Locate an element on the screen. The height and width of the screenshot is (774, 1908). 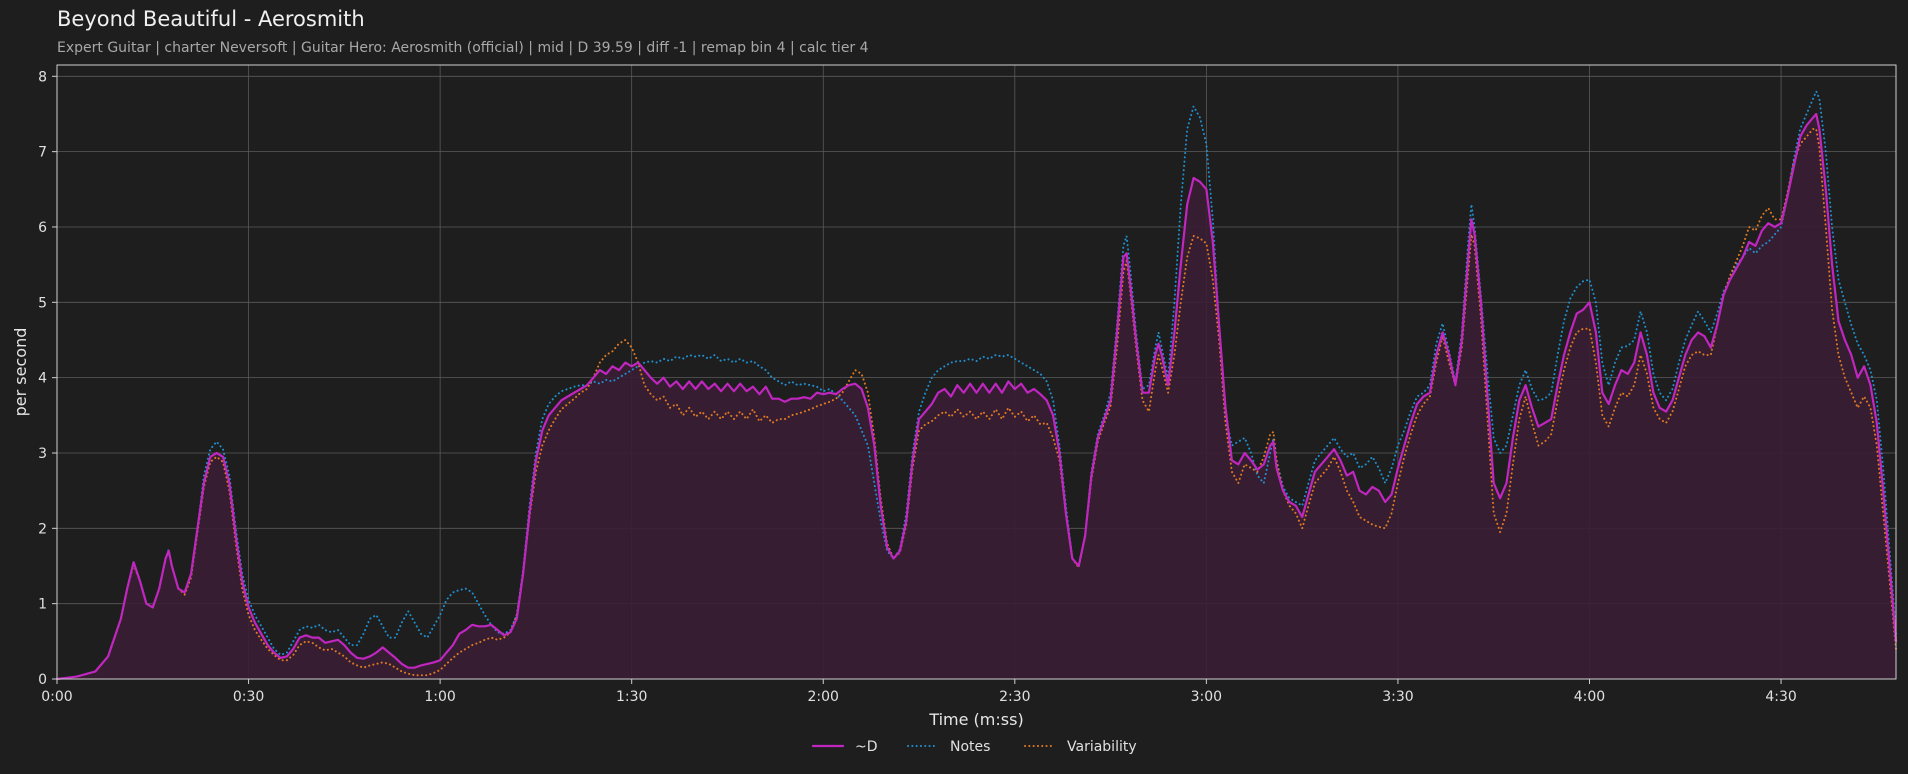
legend: ~D Notes Variability is located at coordinates (974, 747).